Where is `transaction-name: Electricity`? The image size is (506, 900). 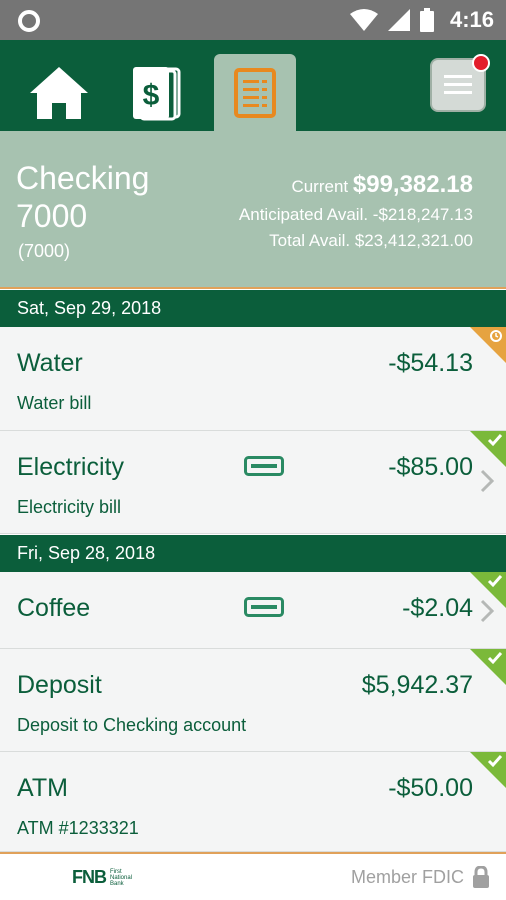 transaction-name: Electricity is located at coordinates (70, 467).